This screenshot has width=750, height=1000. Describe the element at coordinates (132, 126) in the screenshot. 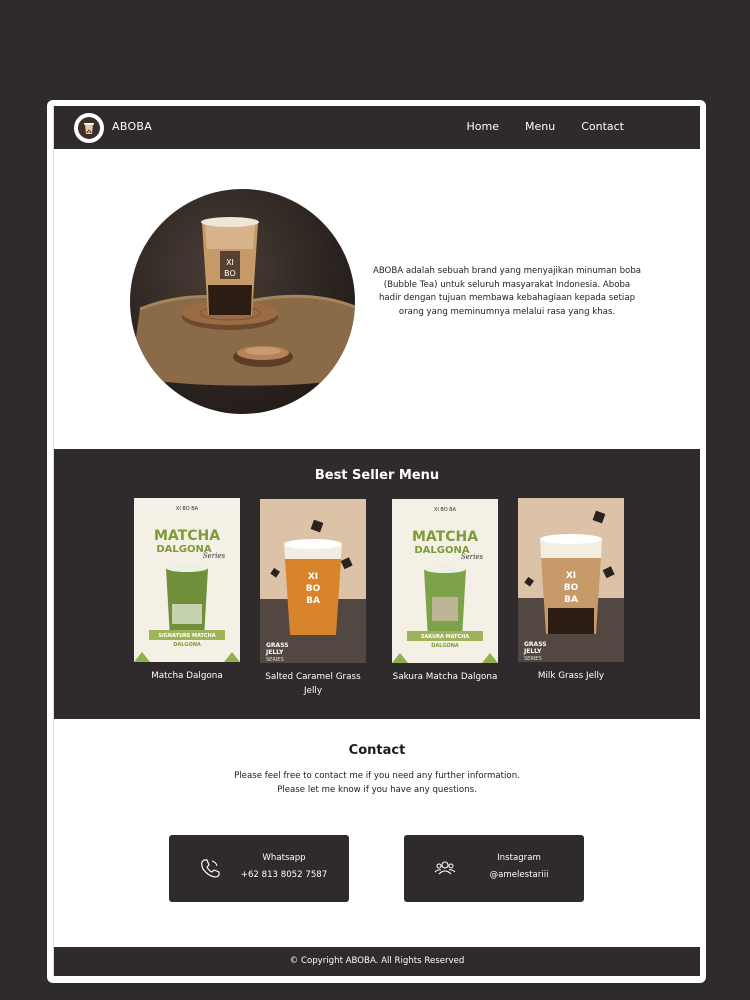

I see `brand-name: ABOBA` at that location.